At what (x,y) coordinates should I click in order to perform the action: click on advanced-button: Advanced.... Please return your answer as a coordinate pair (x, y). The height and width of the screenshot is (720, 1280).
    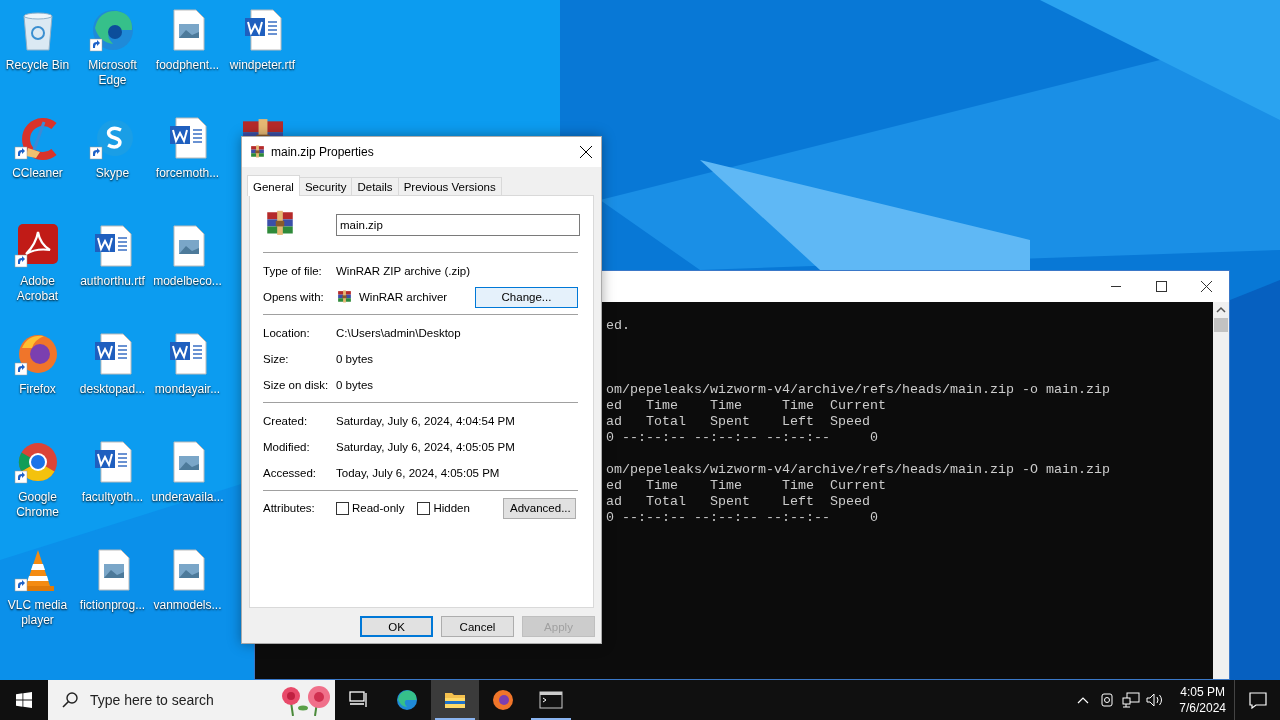
    Looking at the image, I should click on (539, 508).